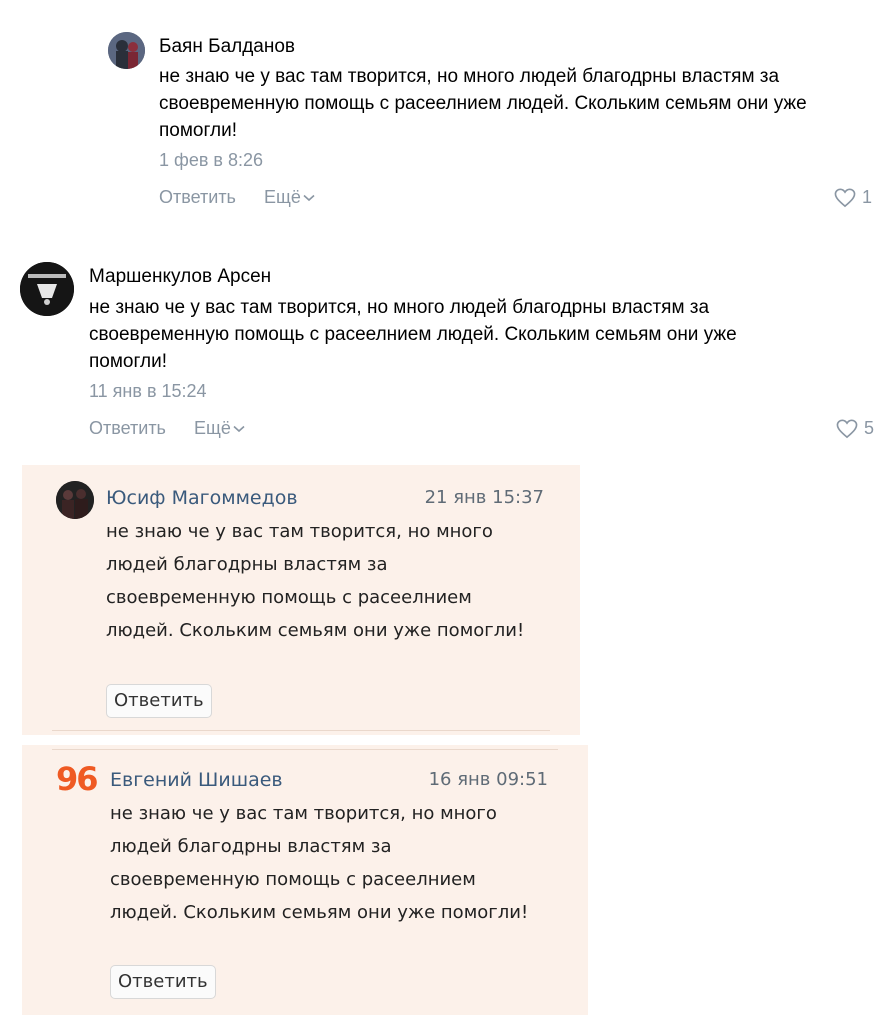 The image size is (895, 1020). What do you see at coordinates (488, 779) in the screenshot?
I see `comment-time: 16 янв 09:51` at bounding box center [488, 779].